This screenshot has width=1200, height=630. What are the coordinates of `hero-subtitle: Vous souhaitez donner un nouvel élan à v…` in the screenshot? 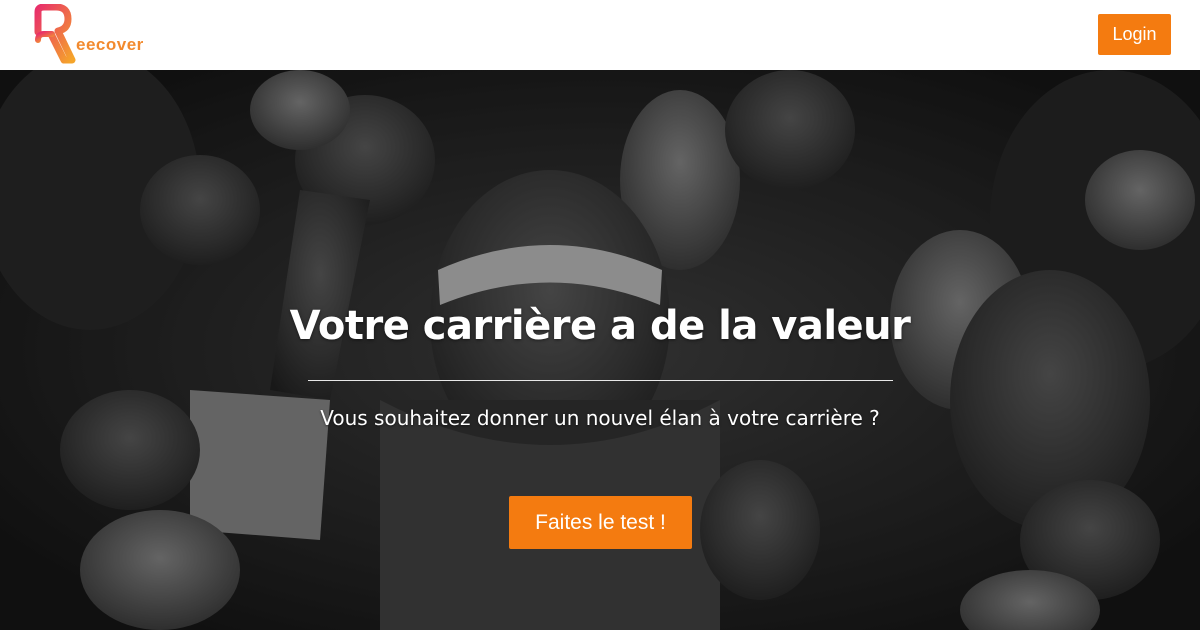 It's located at (600, 418).